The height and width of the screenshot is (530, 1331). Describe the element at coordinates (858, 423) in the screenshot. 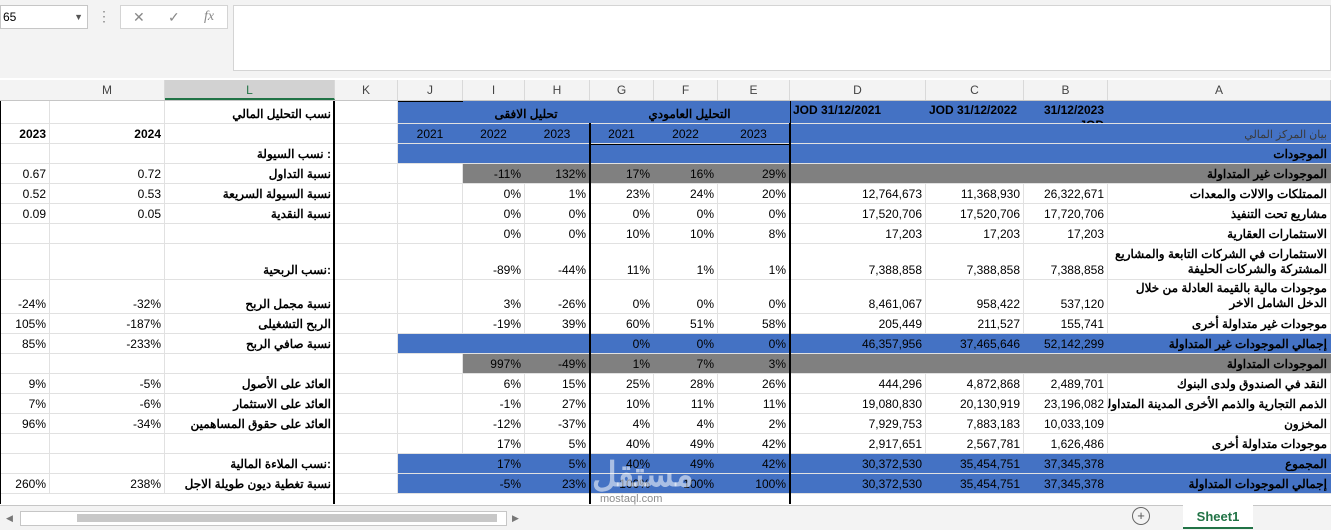

I see `cell-d: 7,929,753` at that location.